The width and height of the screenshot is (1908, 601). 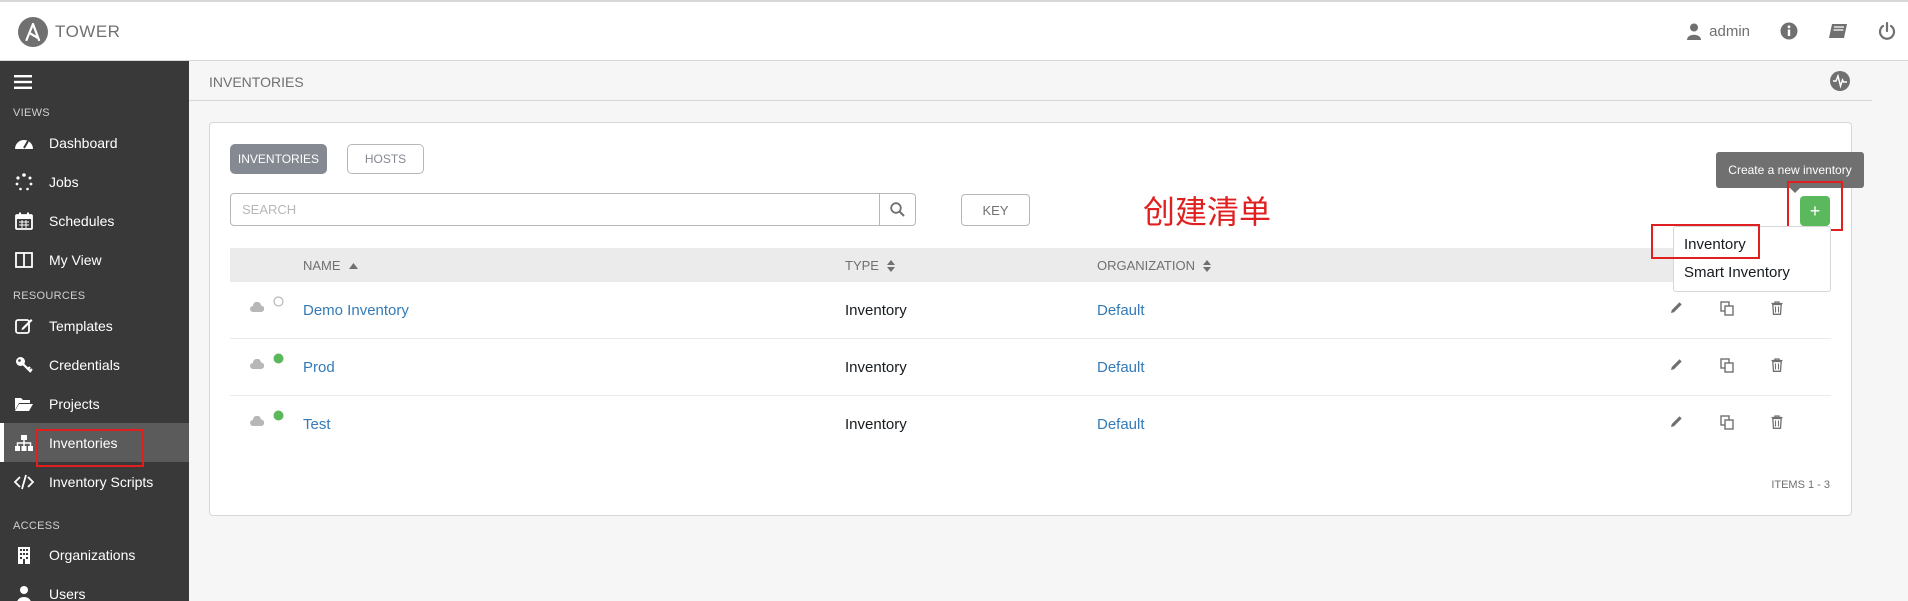 I want to click on activity-stream-icon, so click(x=1840, y=82).